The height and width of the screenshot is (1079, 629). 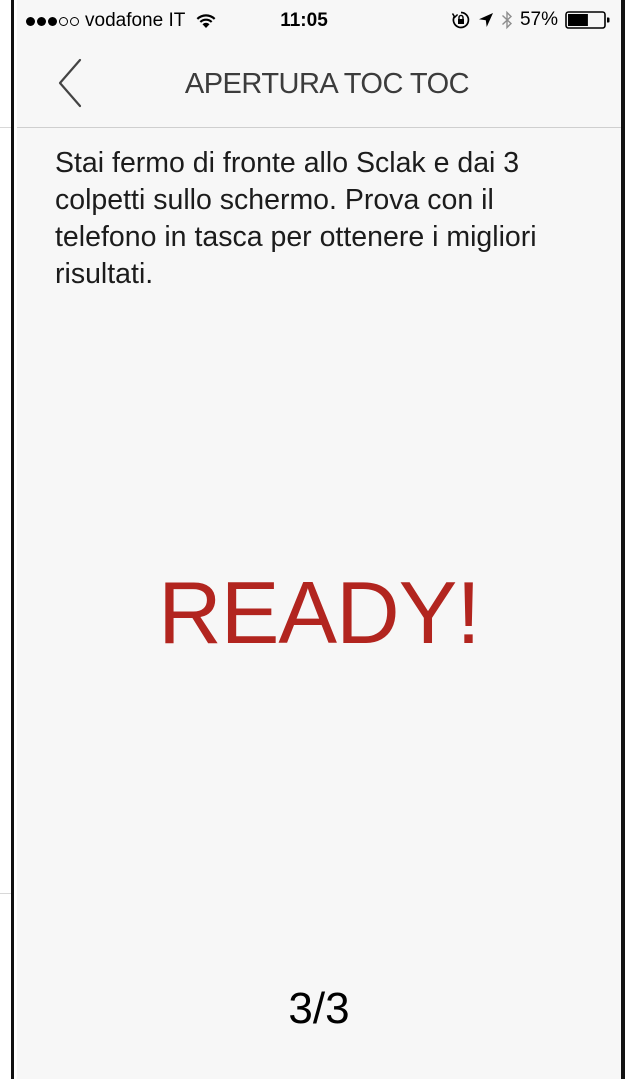 I want to click on status-bar: vodafone IT 11:05 57%, so click(x=319, y=20).